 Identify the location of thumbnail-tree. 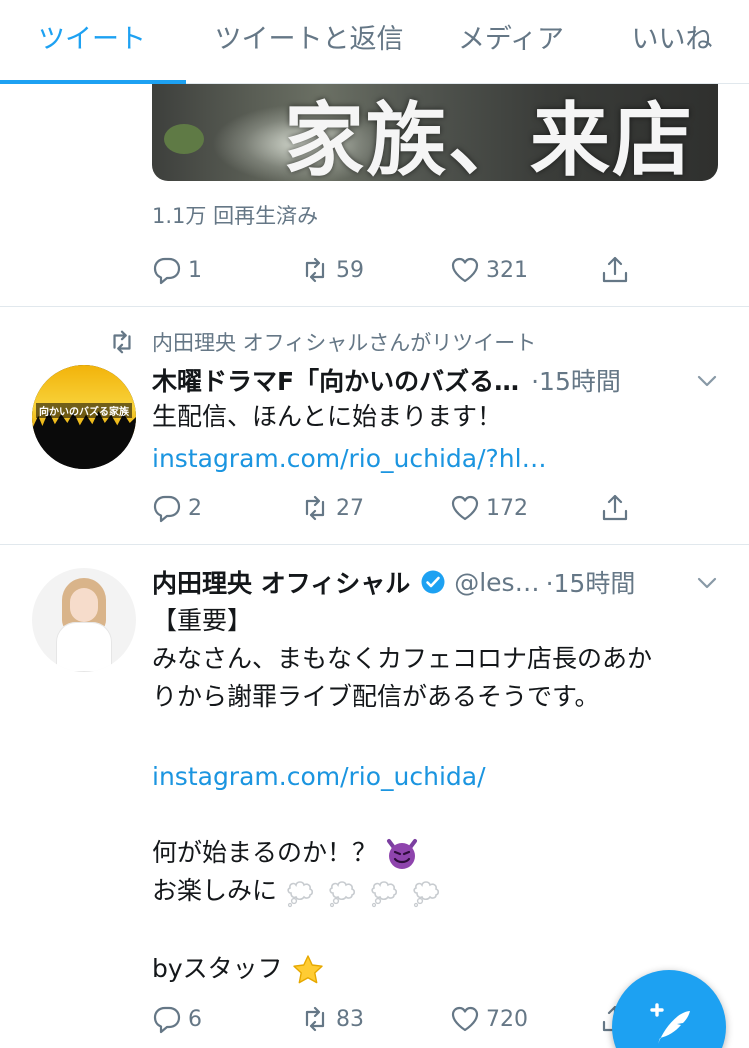
(184, 139).